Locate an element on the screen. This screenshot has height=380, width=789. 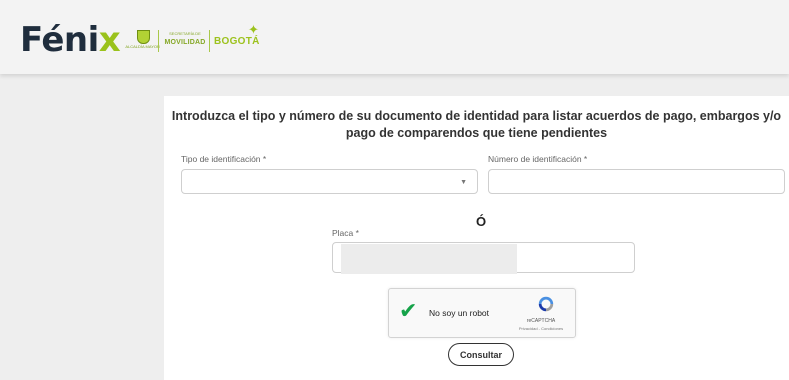
numero-identificacion-input is located at coordinates (636, 181).